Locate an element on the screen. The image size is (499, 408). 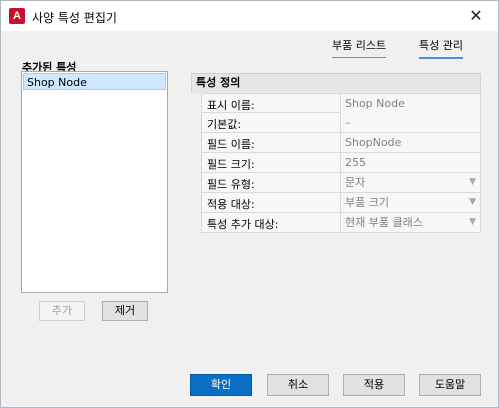
prop-label: 특성 추가 대상: is located at coordinates (243, 224).